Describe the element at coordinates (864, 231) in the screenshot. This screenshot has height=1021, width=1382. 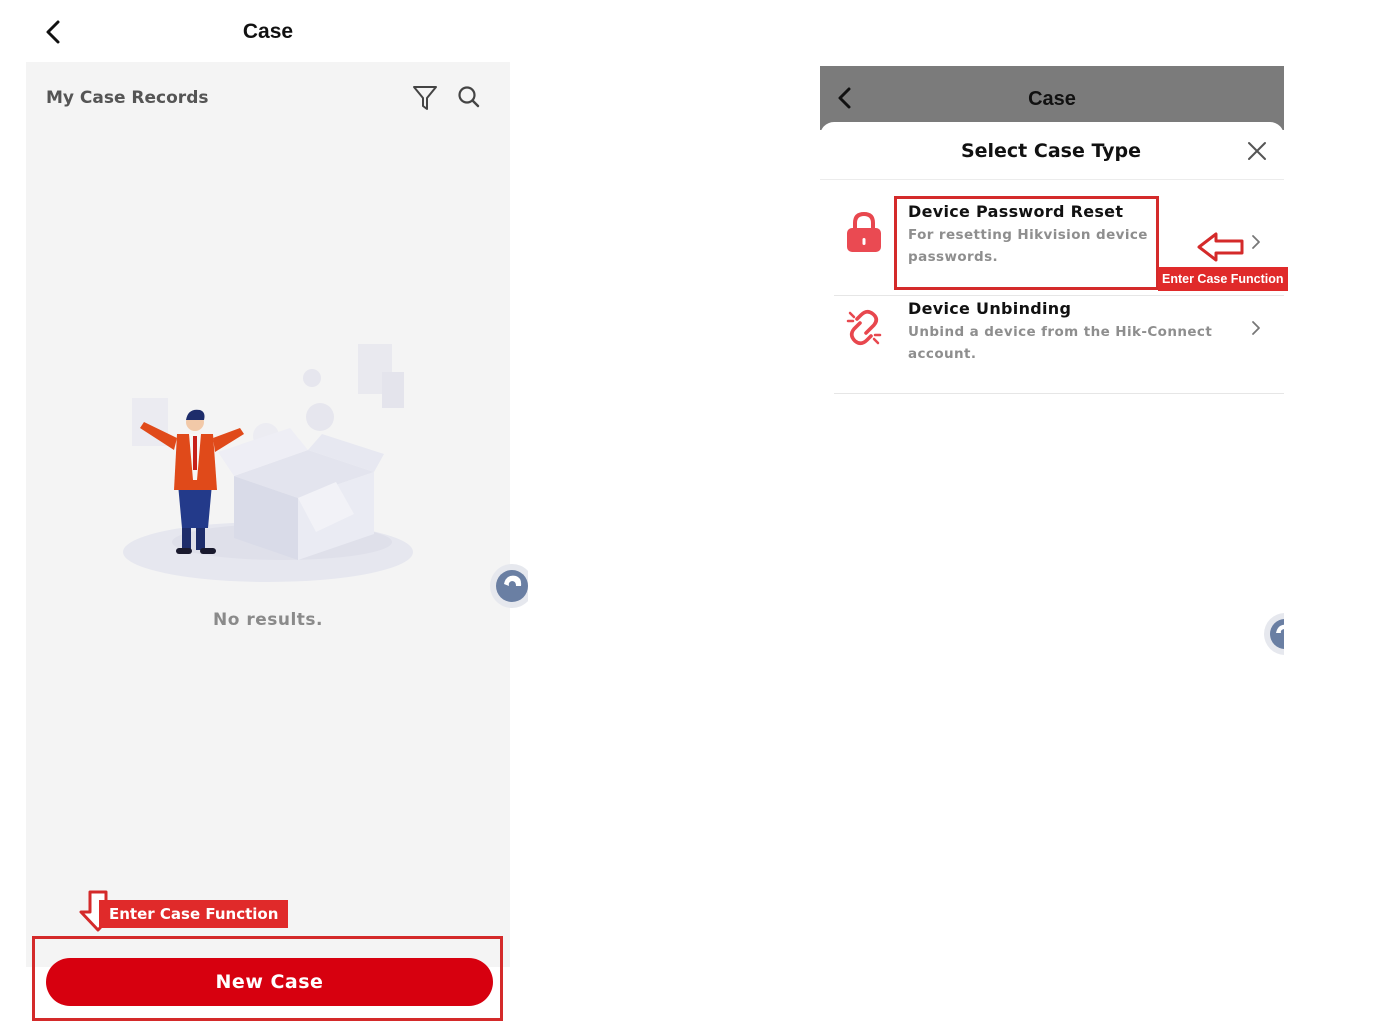
I see `lock-icon` at that location.